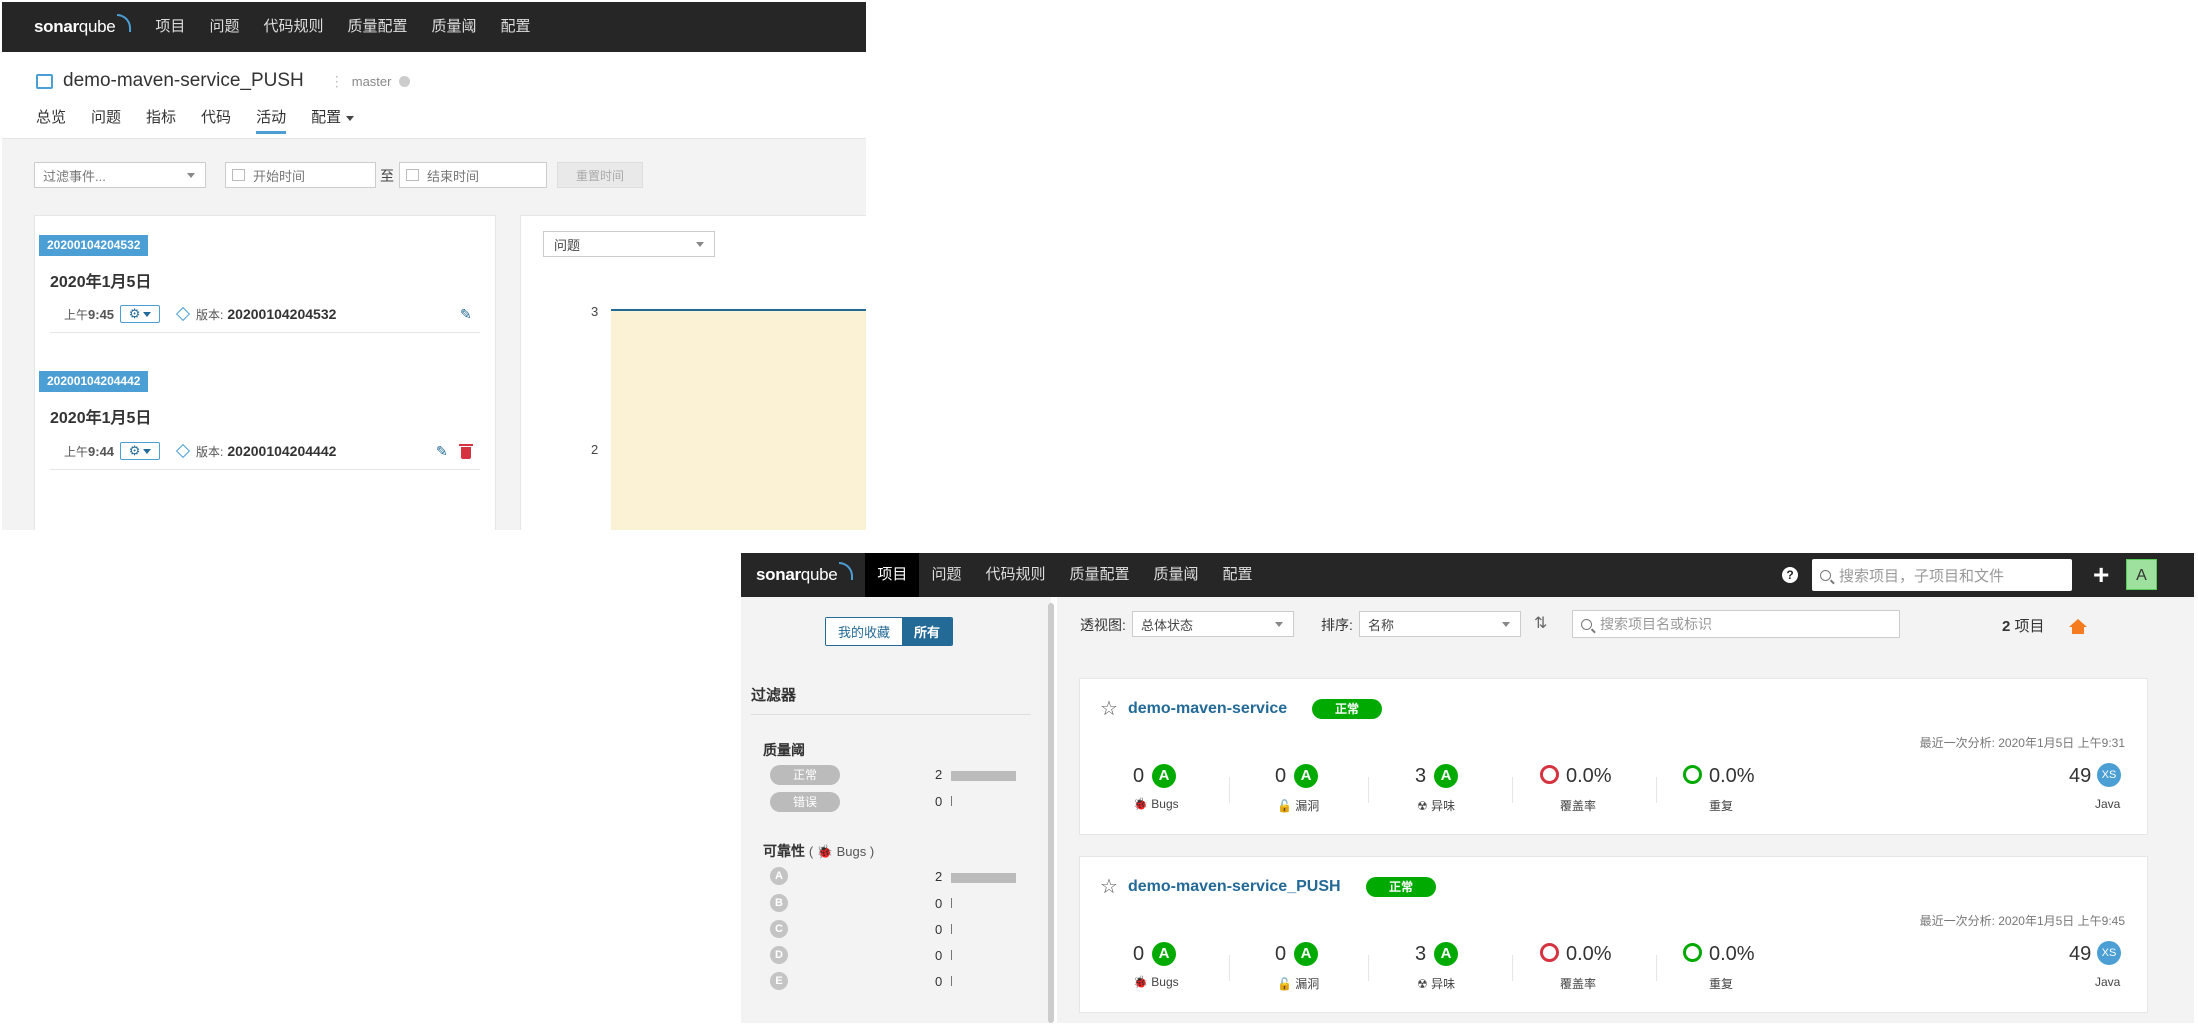 This screenshot has width=2198, height=1029. I want to click on graph-type-select: 问题, so click(629, 244).